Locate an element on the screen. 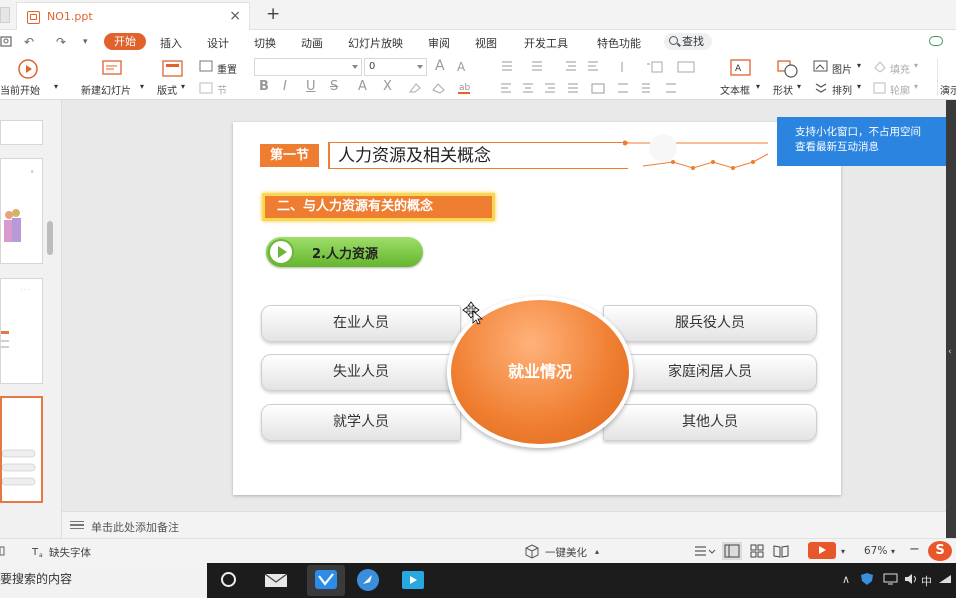  strikethrough-button: S is located at coordinates (334, 86).